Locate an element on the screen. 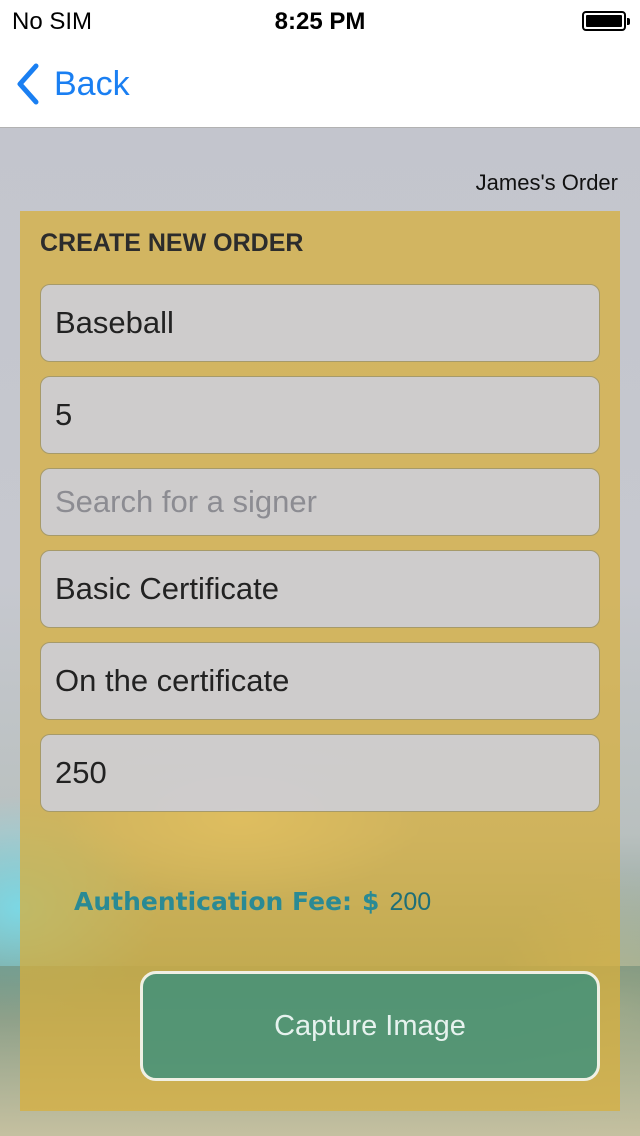 The image size is (640, 1136). signer-search-input: Search for a signer is located at coordinates (320, 502).